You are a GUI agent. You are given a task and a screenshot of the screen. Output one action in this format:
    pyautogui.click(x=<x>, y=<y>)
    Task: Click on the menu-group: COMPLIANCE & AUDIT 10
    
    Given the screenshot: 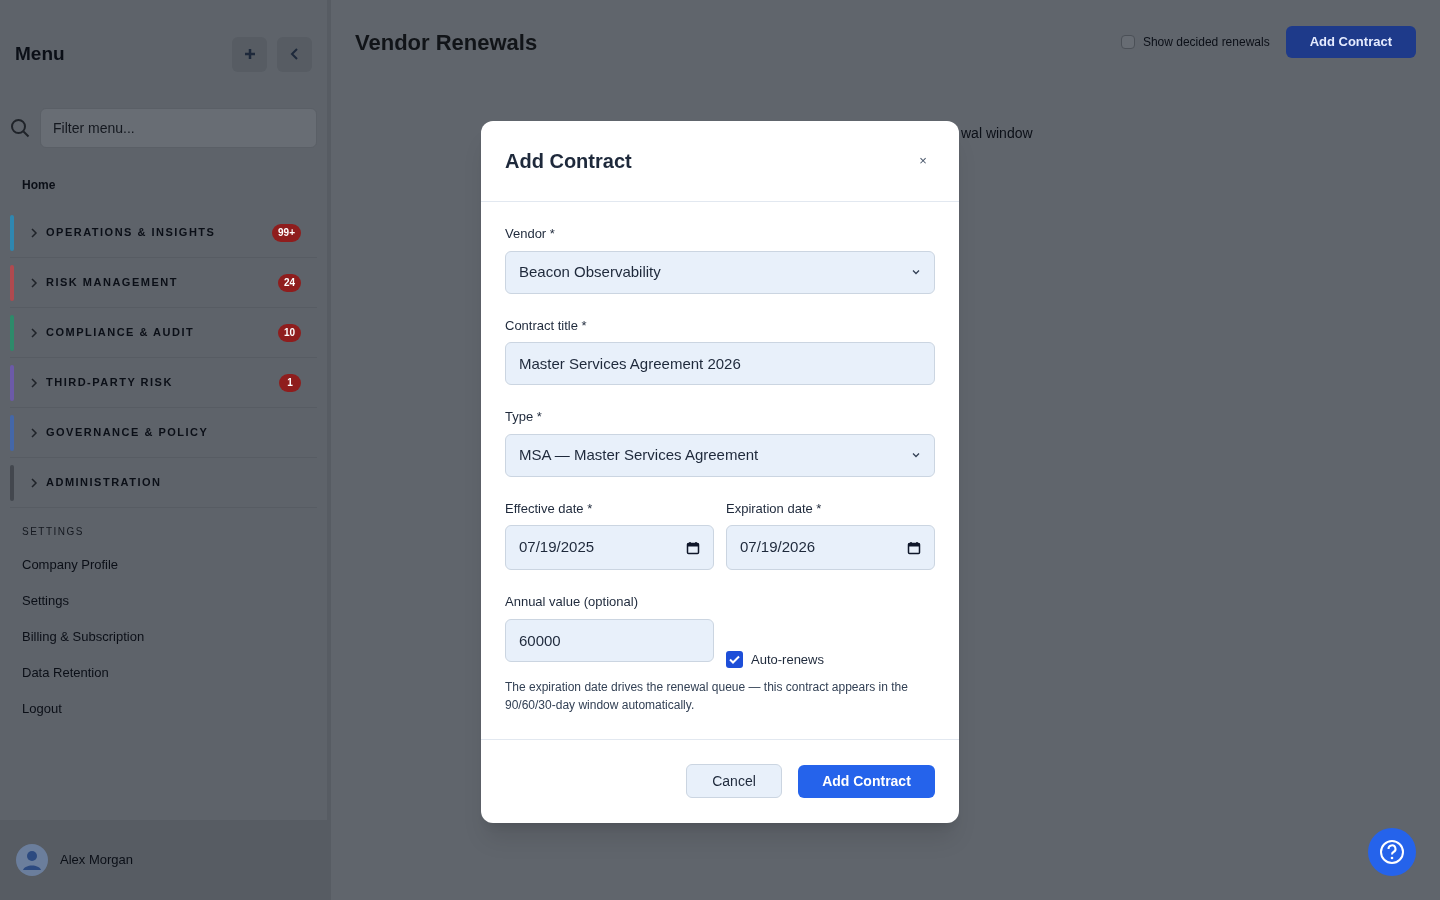 What is the action you would take?
    pyautogui.click(x=163, y=333)
    